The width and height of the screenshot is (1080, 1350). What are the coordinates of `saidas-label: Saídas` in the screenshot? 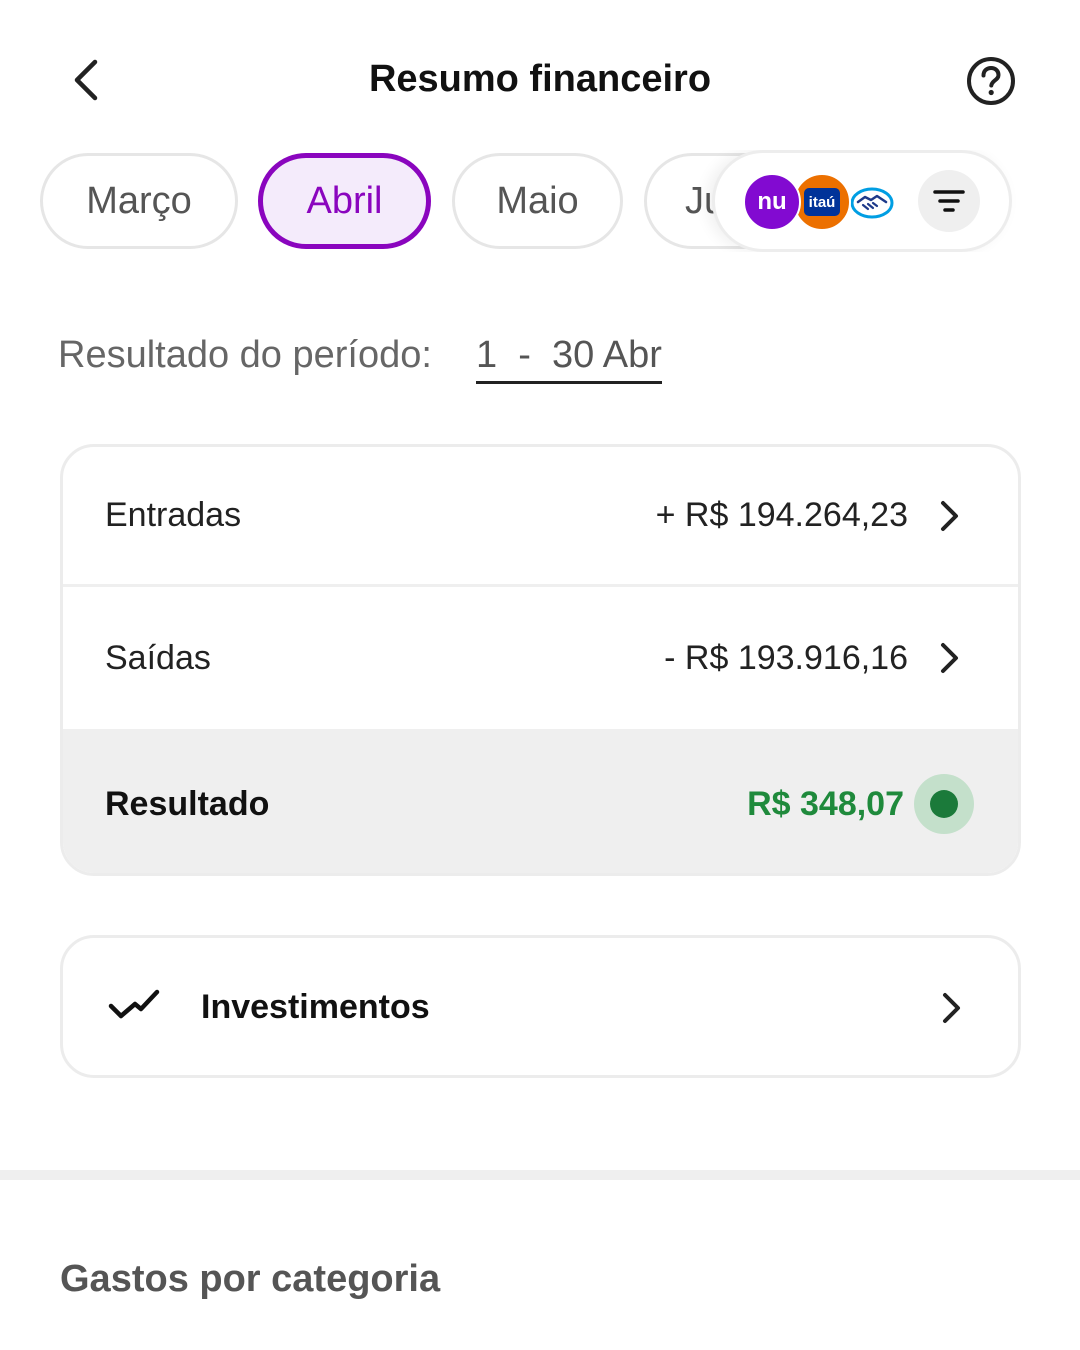 It's located at (158, 657).